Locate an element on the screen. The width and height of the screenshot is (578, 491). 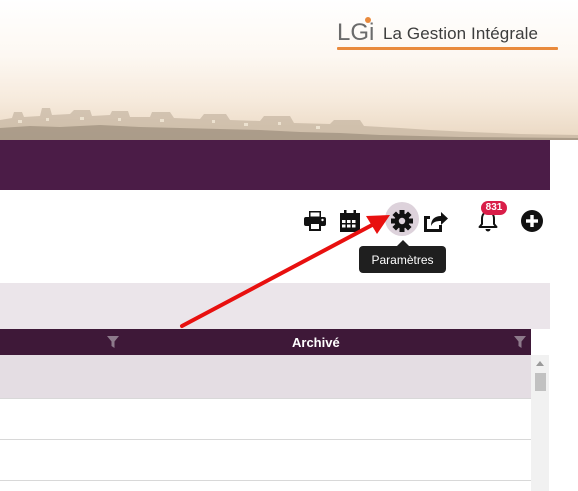
add-icon is located at coordinates (532, 221).